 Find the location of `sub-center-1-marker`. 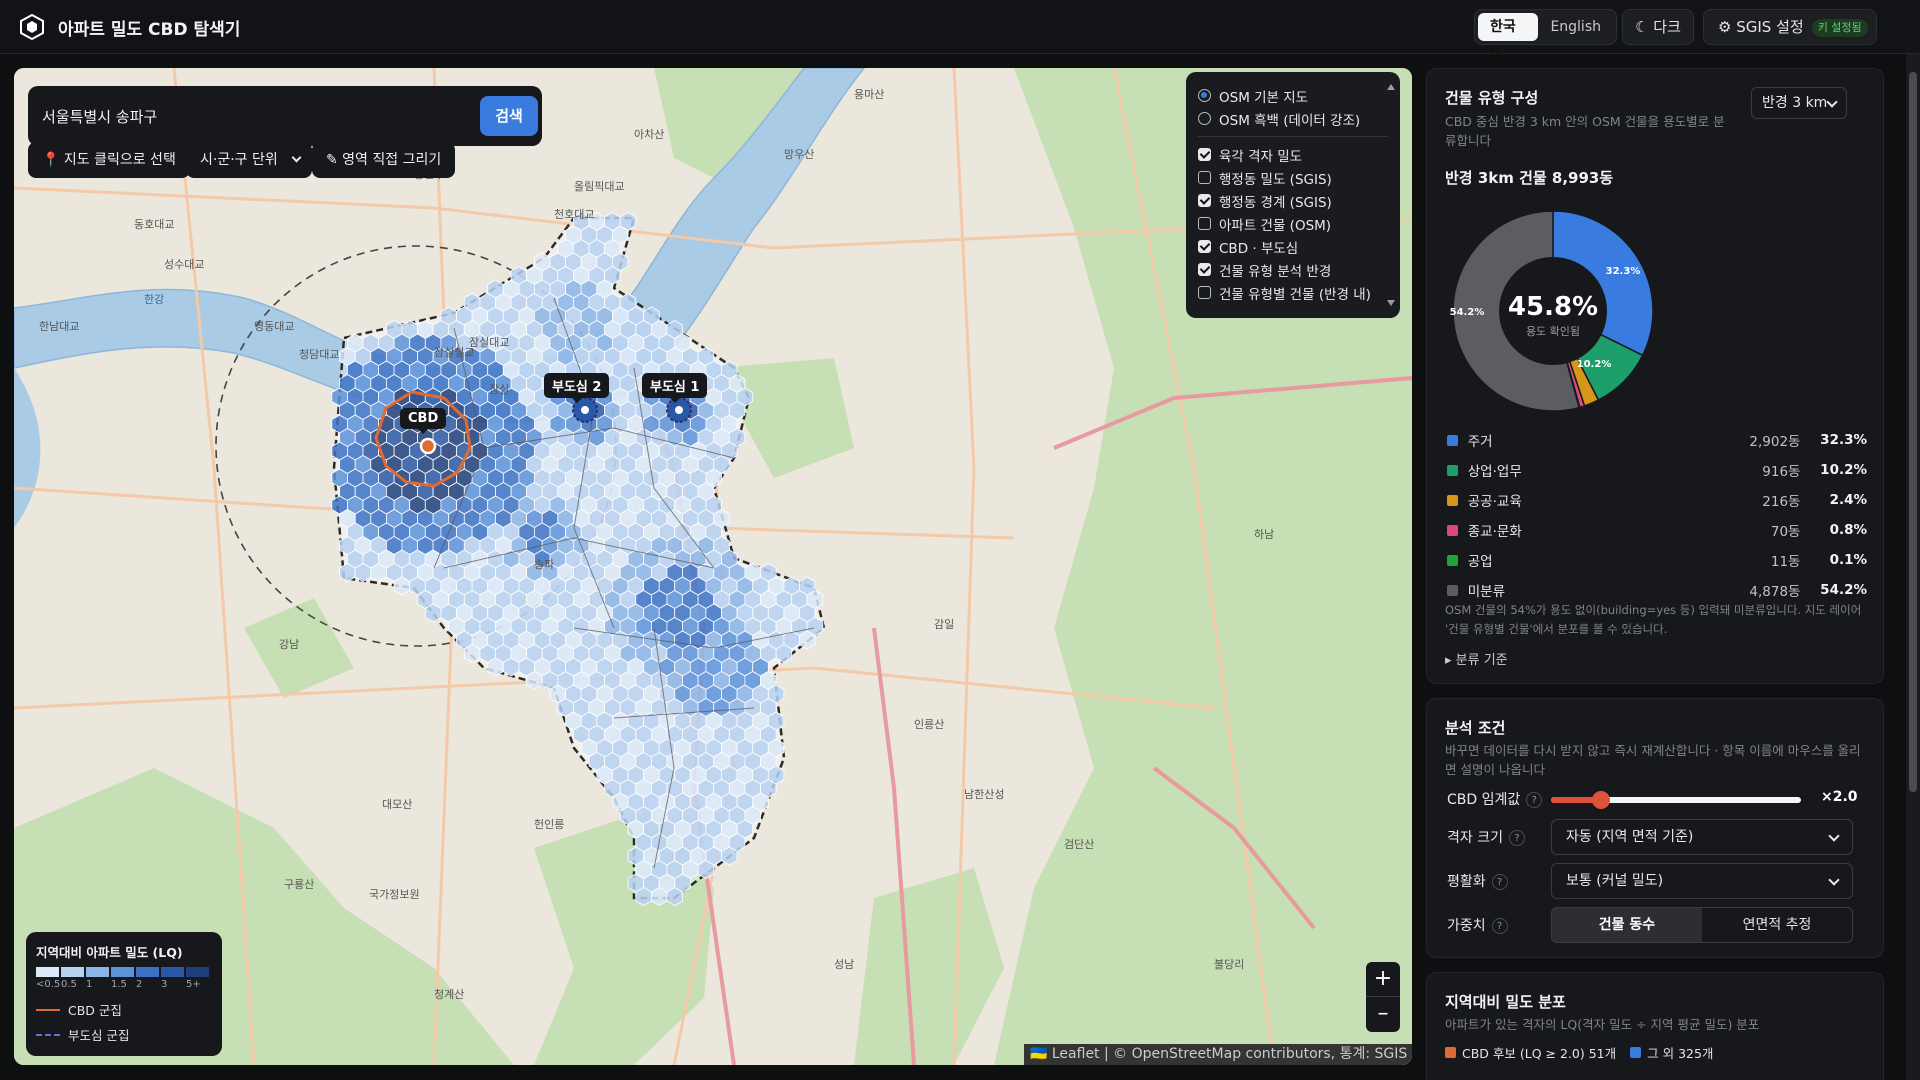

sub-center-1-marker is located at coordinates (679, 410).